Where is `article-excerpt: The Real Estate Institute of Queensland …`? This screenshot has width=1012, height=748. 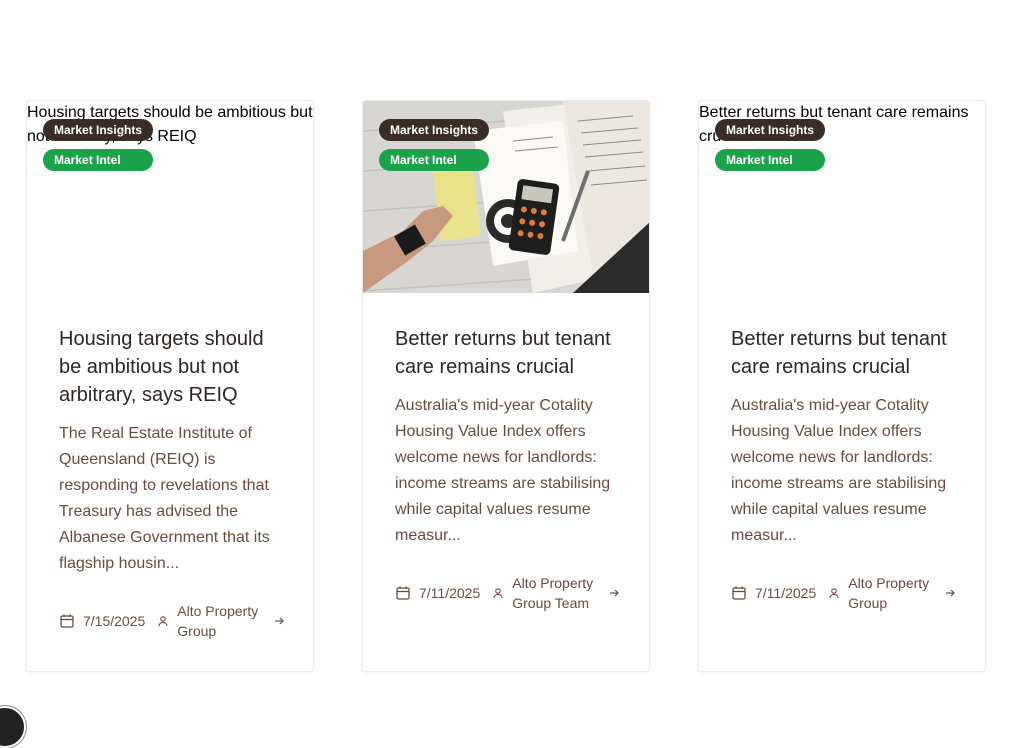
article-excerpt: The Real Estate Institute of Queensland … is located at coordinates (164, 498).